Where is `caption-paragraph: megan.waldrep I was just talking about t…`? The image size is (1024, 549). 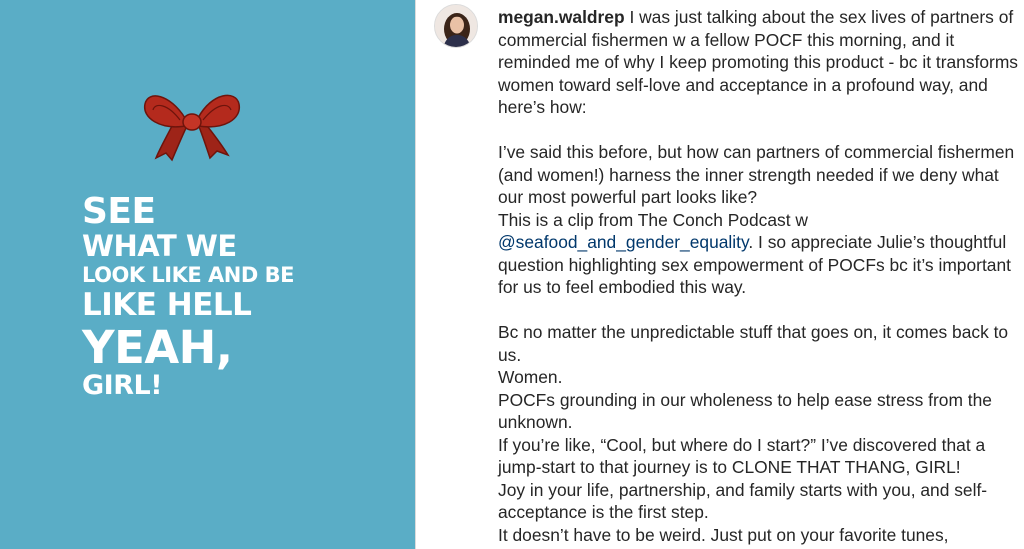
caption-paragraph: megan.waldrep I was just talking about t… is located at coordinates (758, 62).